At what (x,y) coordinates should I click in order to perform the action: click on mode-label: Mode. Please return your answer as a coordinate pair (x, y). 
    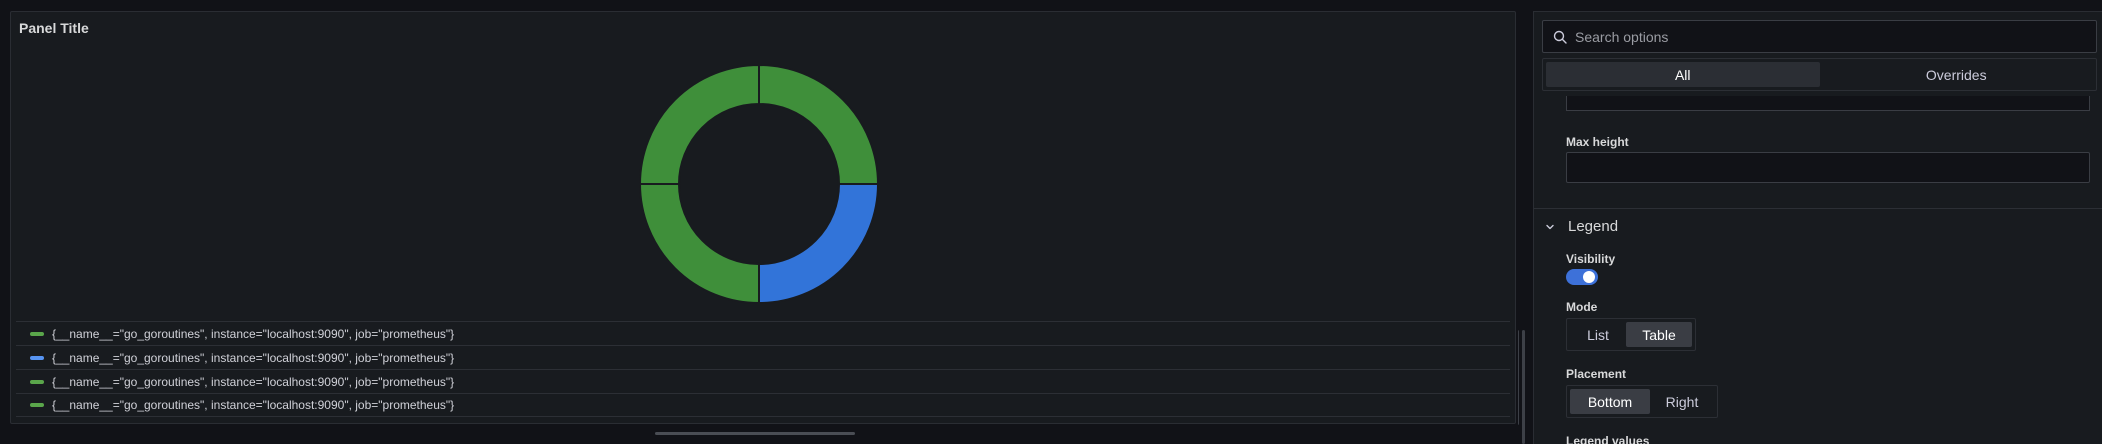
    Looking at the image, I should click on (1582, 307).